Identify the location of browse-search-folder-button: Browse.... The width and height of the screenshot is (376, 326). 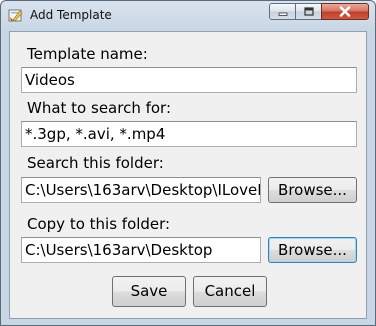
(312, 190).